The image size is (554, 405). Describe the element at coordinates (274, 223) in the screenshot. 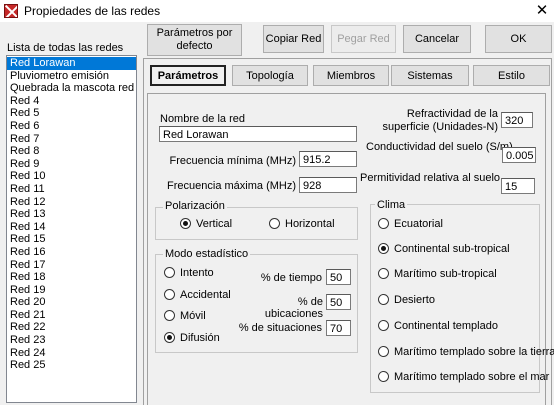

I see `polarization-horizontal-radio` at that location.